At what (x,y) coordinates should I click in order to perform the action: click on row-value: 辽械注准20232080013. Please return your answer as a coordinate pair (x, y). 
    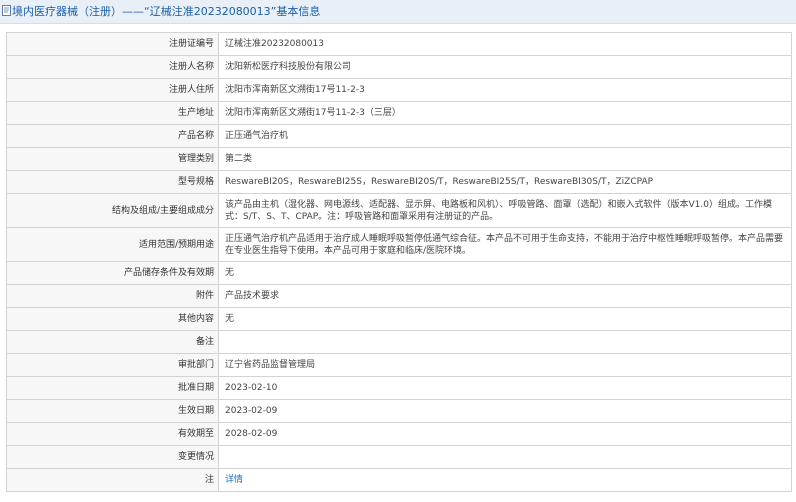
    Looking at the image, I should click on (505, 44).